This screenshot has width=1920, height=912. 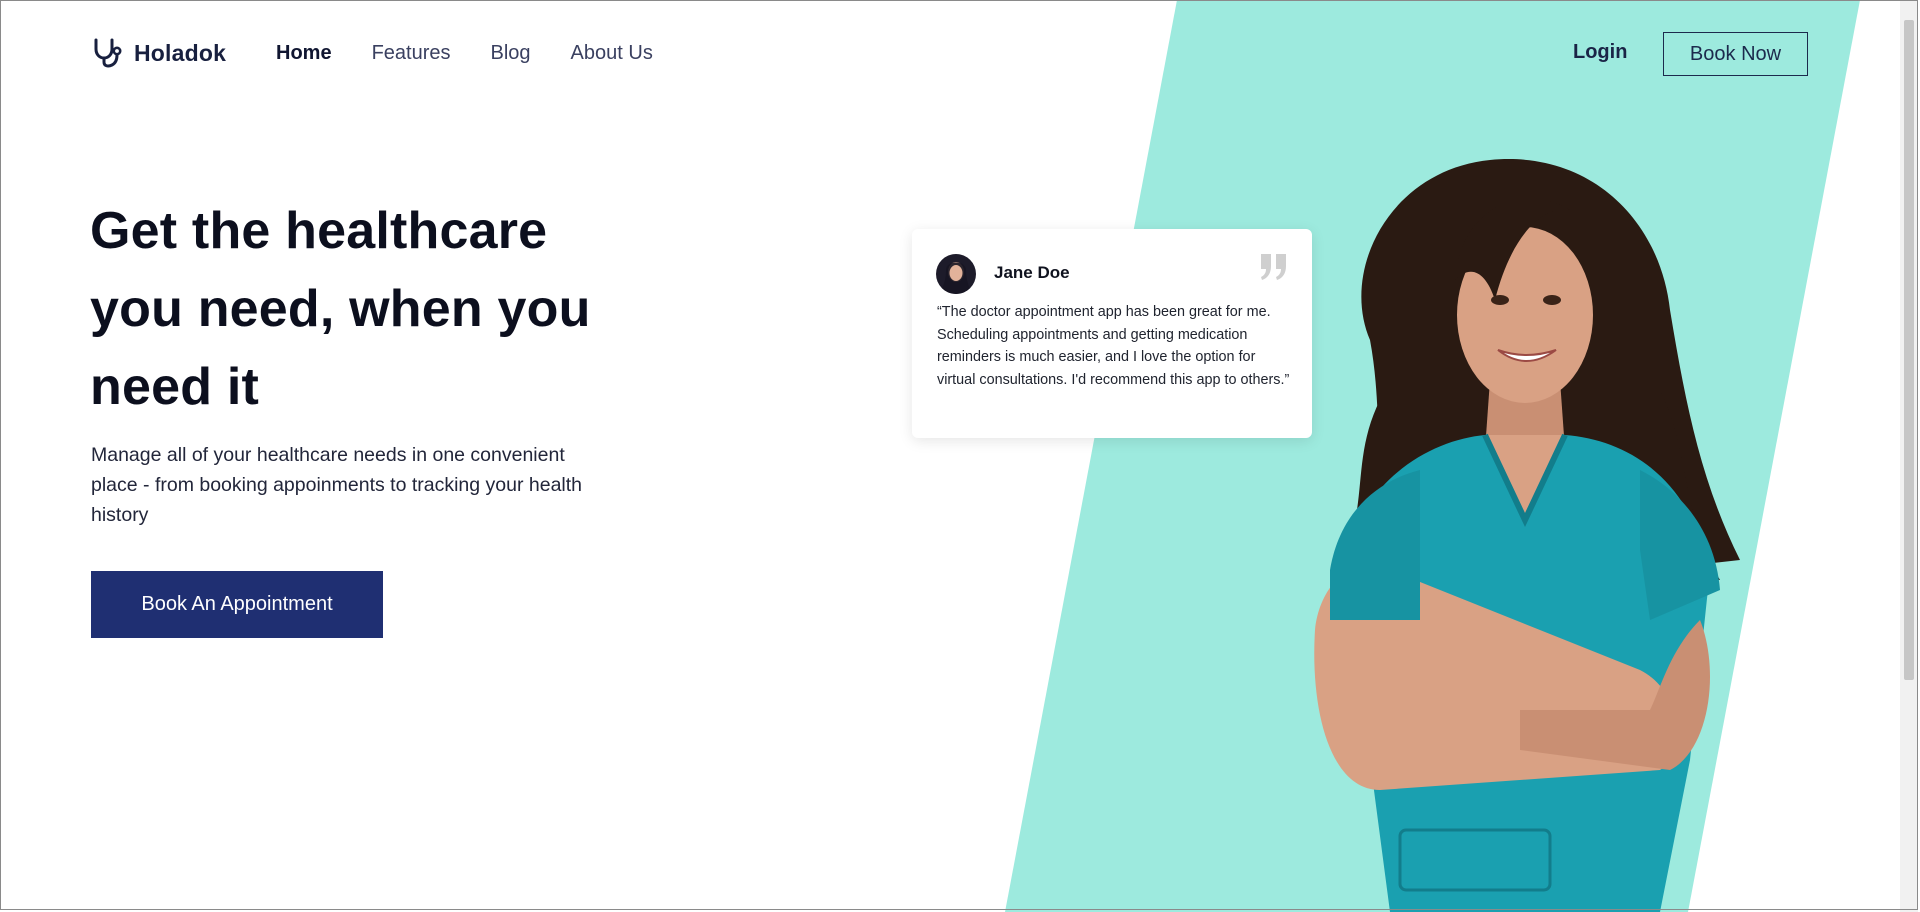 What do you see at coordinates (1273, 267) in the screenshot?
I see `quote-icon` at bounding box center [1273, 267].